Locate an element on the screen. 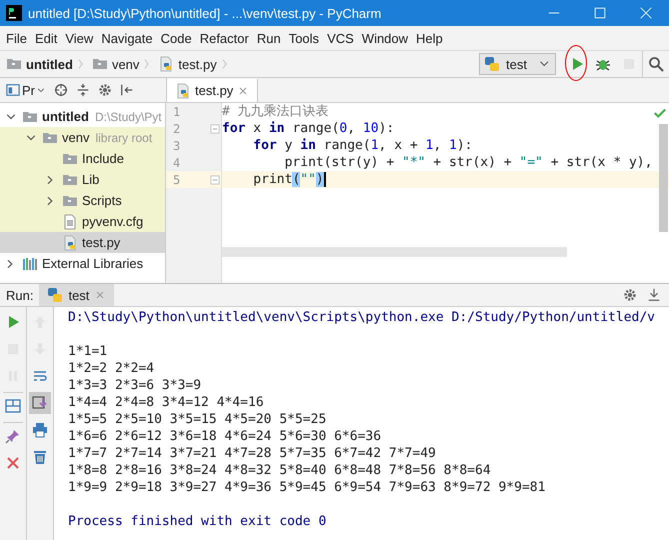 This screenshot has height=540, width=669. line-number: 5 is located at coordinates (177, 179).